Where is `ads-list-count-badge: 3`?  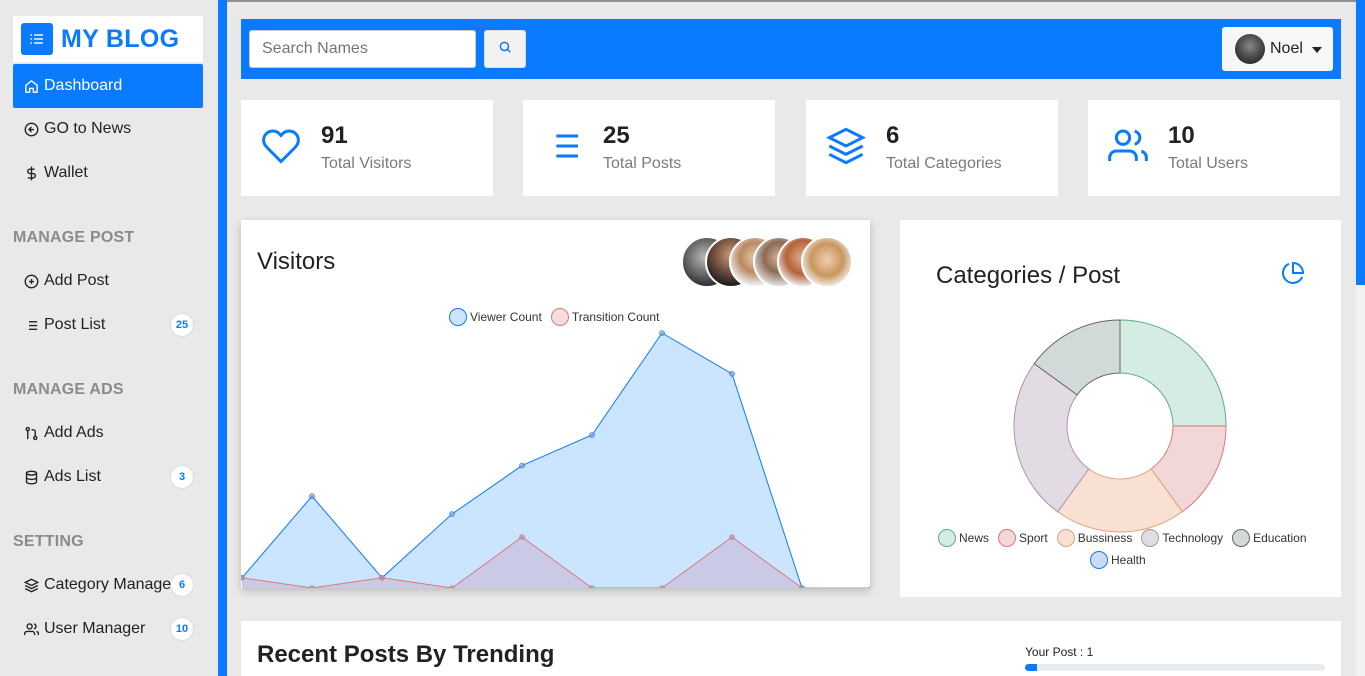
ads-list-count-badge: 3 is located at coordinates (182, 477).